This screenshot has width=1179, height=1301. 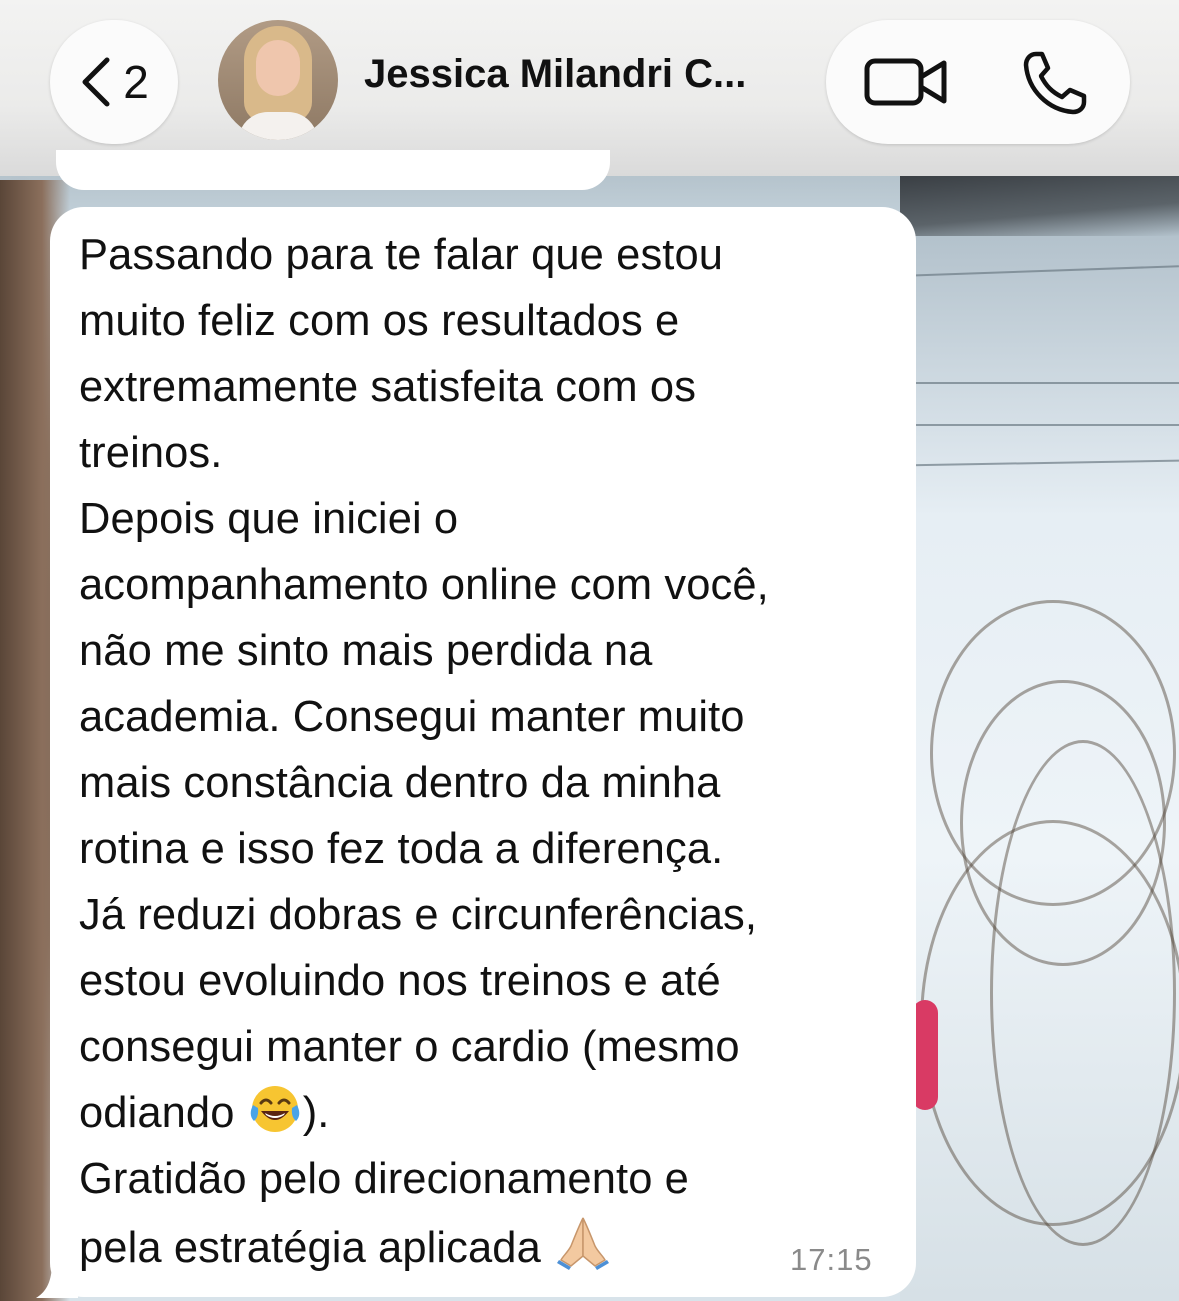 What do you see at coordinates (424, 585) in the screenshot?
I see `message-line: acompanhamento online com você,` at bounding box center [424, 585].